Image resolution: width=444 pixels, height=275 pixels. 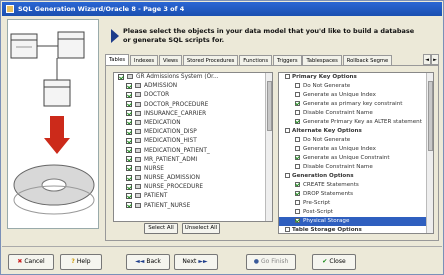 I want to click on help-icon: ?, so click(x=73, y=261).